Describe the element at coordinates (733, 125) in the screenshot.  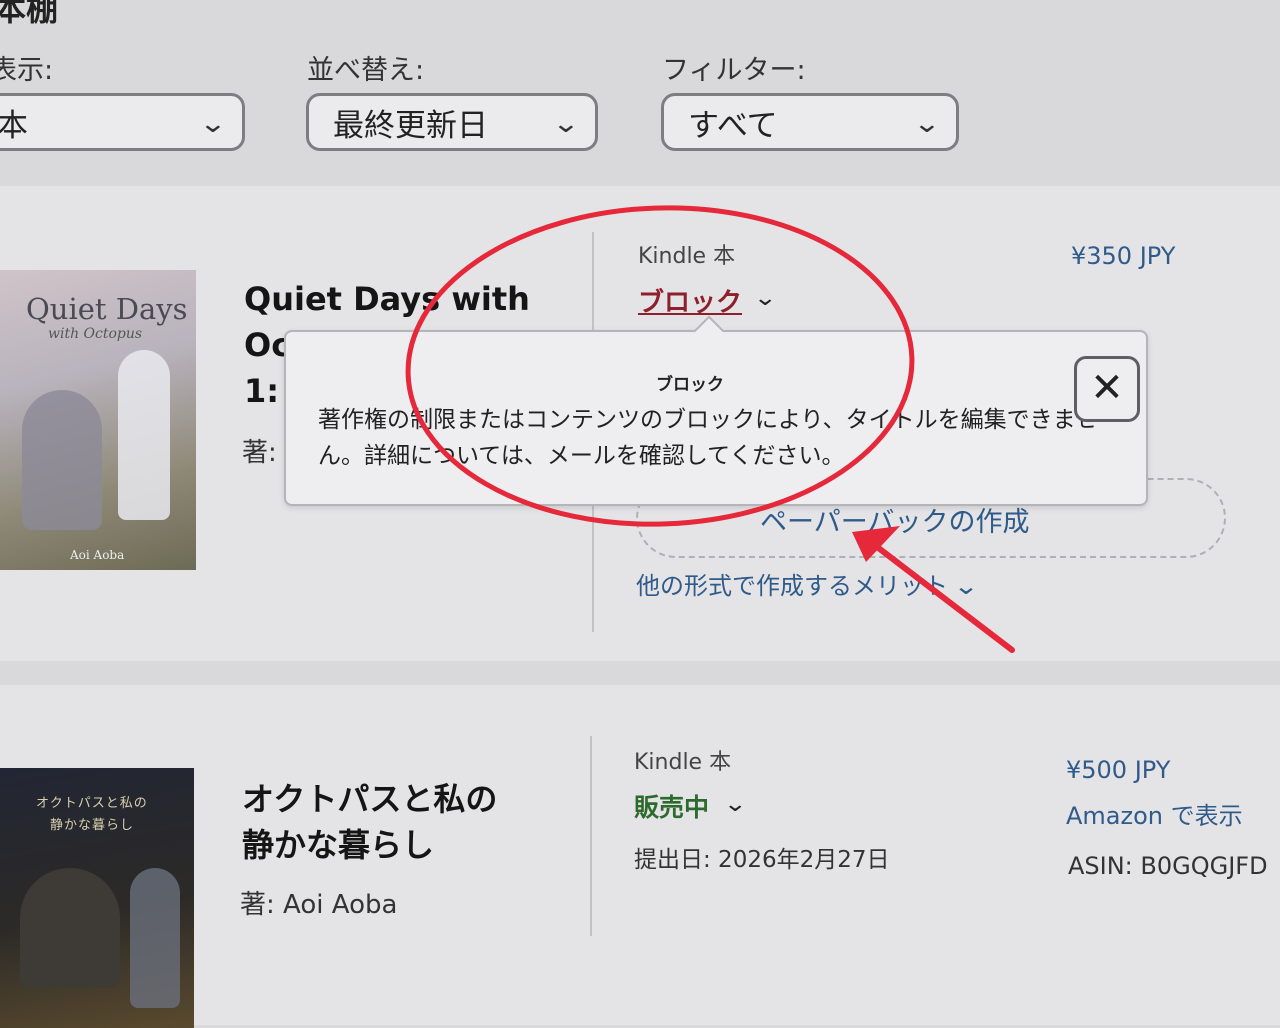
I see `filter-value: すべて` at that location.